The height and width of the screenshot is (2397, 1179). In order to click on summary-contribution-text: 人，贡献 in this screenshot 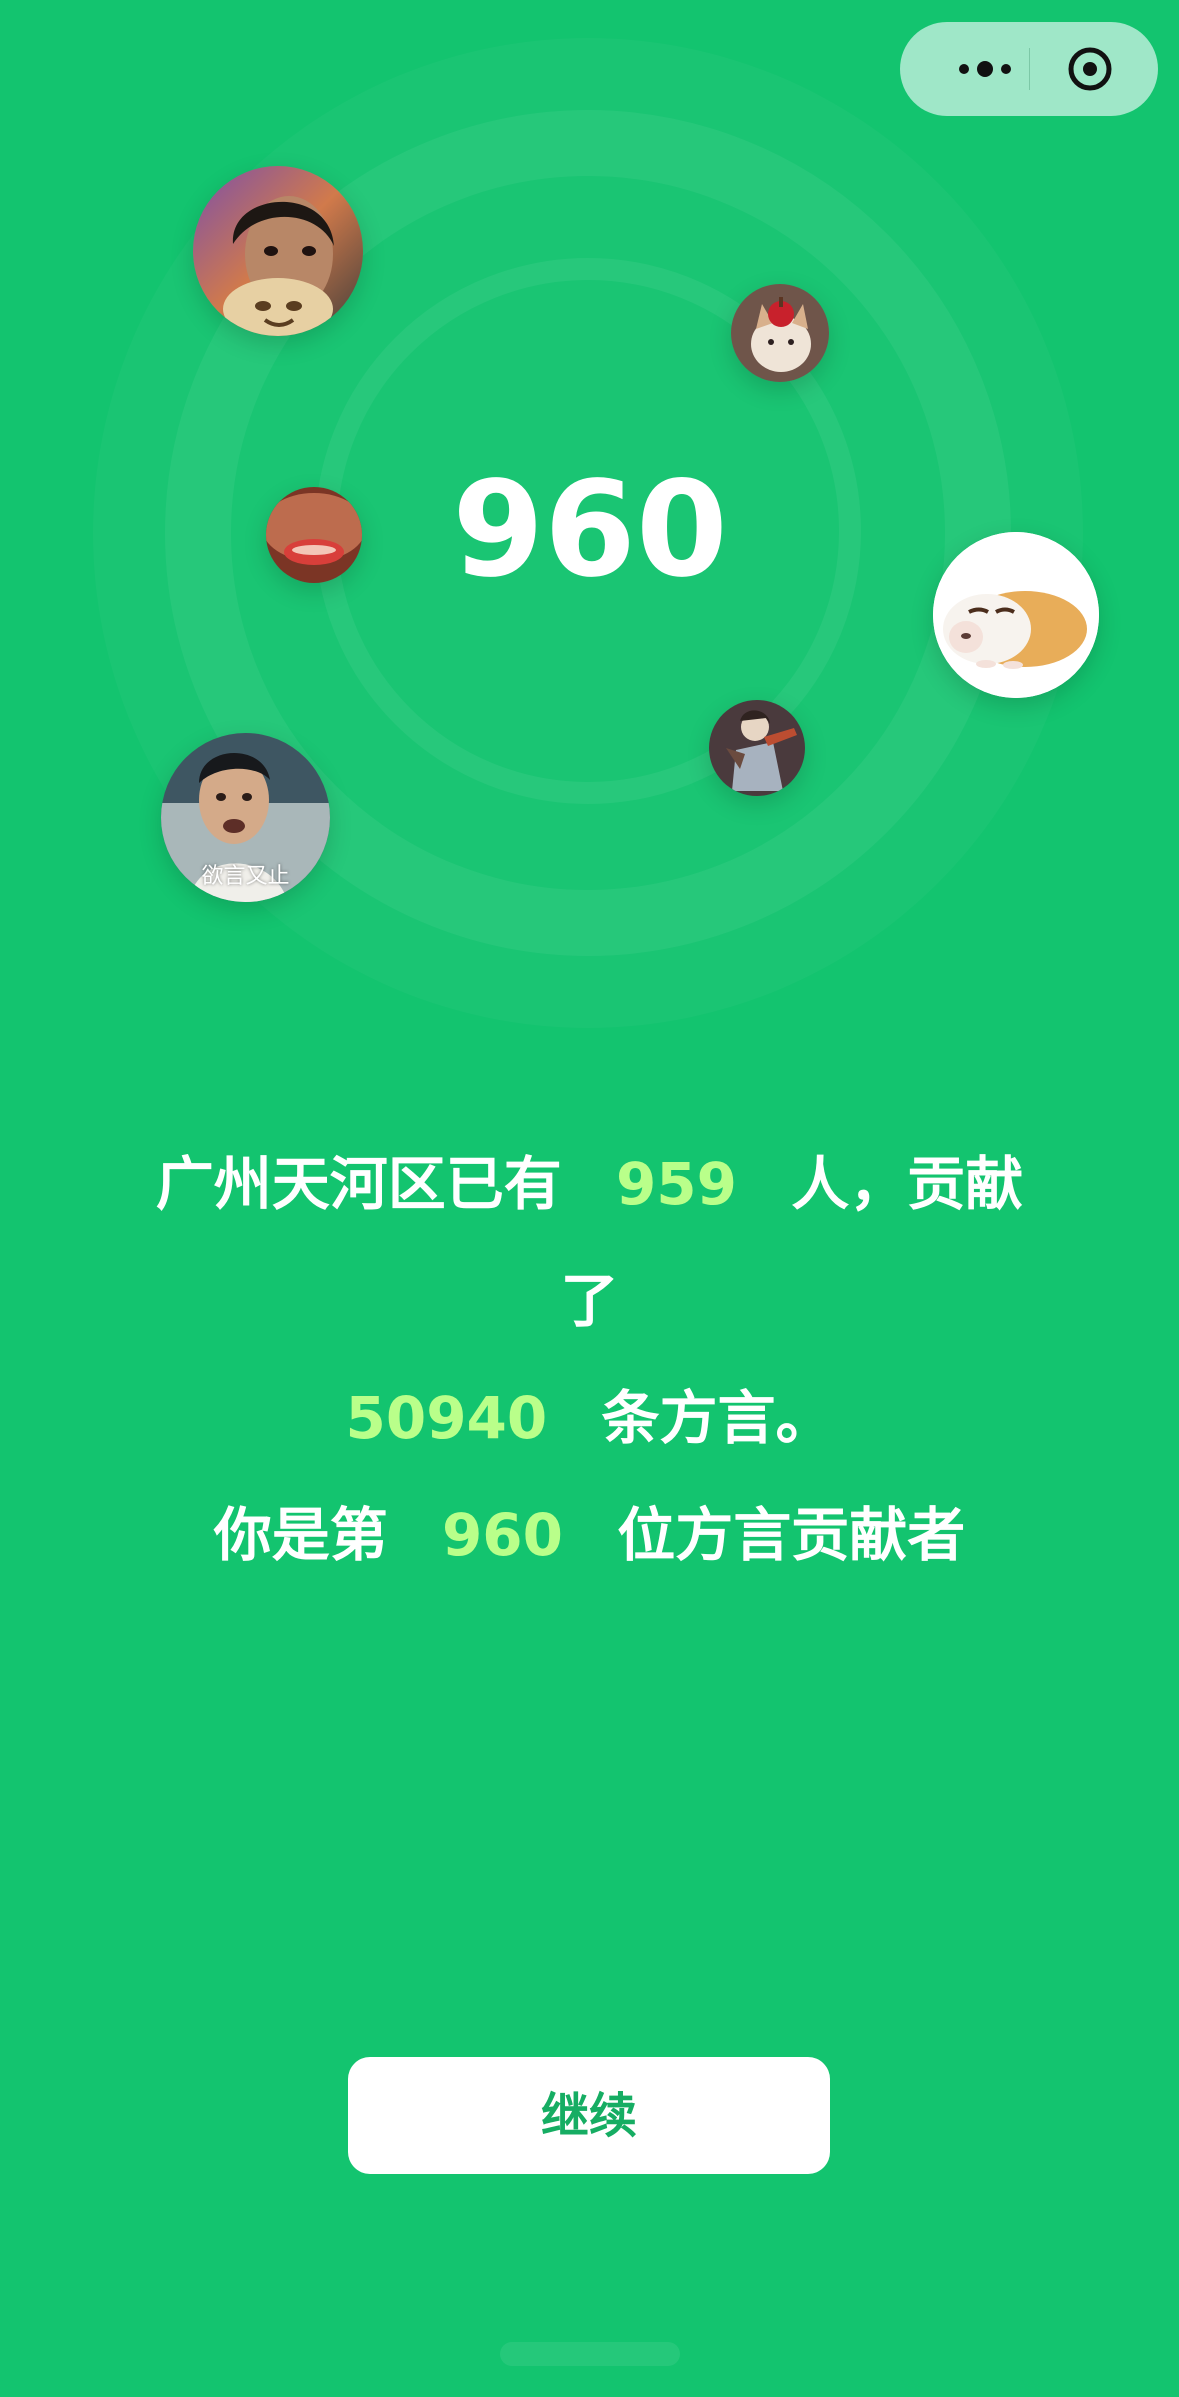, I will do `click(907, 1184)`.